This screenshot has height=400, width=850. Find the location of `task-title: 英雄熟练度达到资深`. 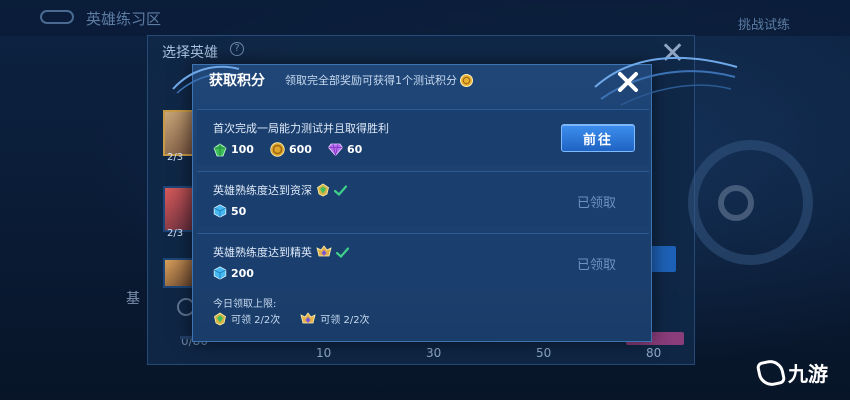

task-title: 英雄熟练度达到资深 is located at coordinates (280, 190).